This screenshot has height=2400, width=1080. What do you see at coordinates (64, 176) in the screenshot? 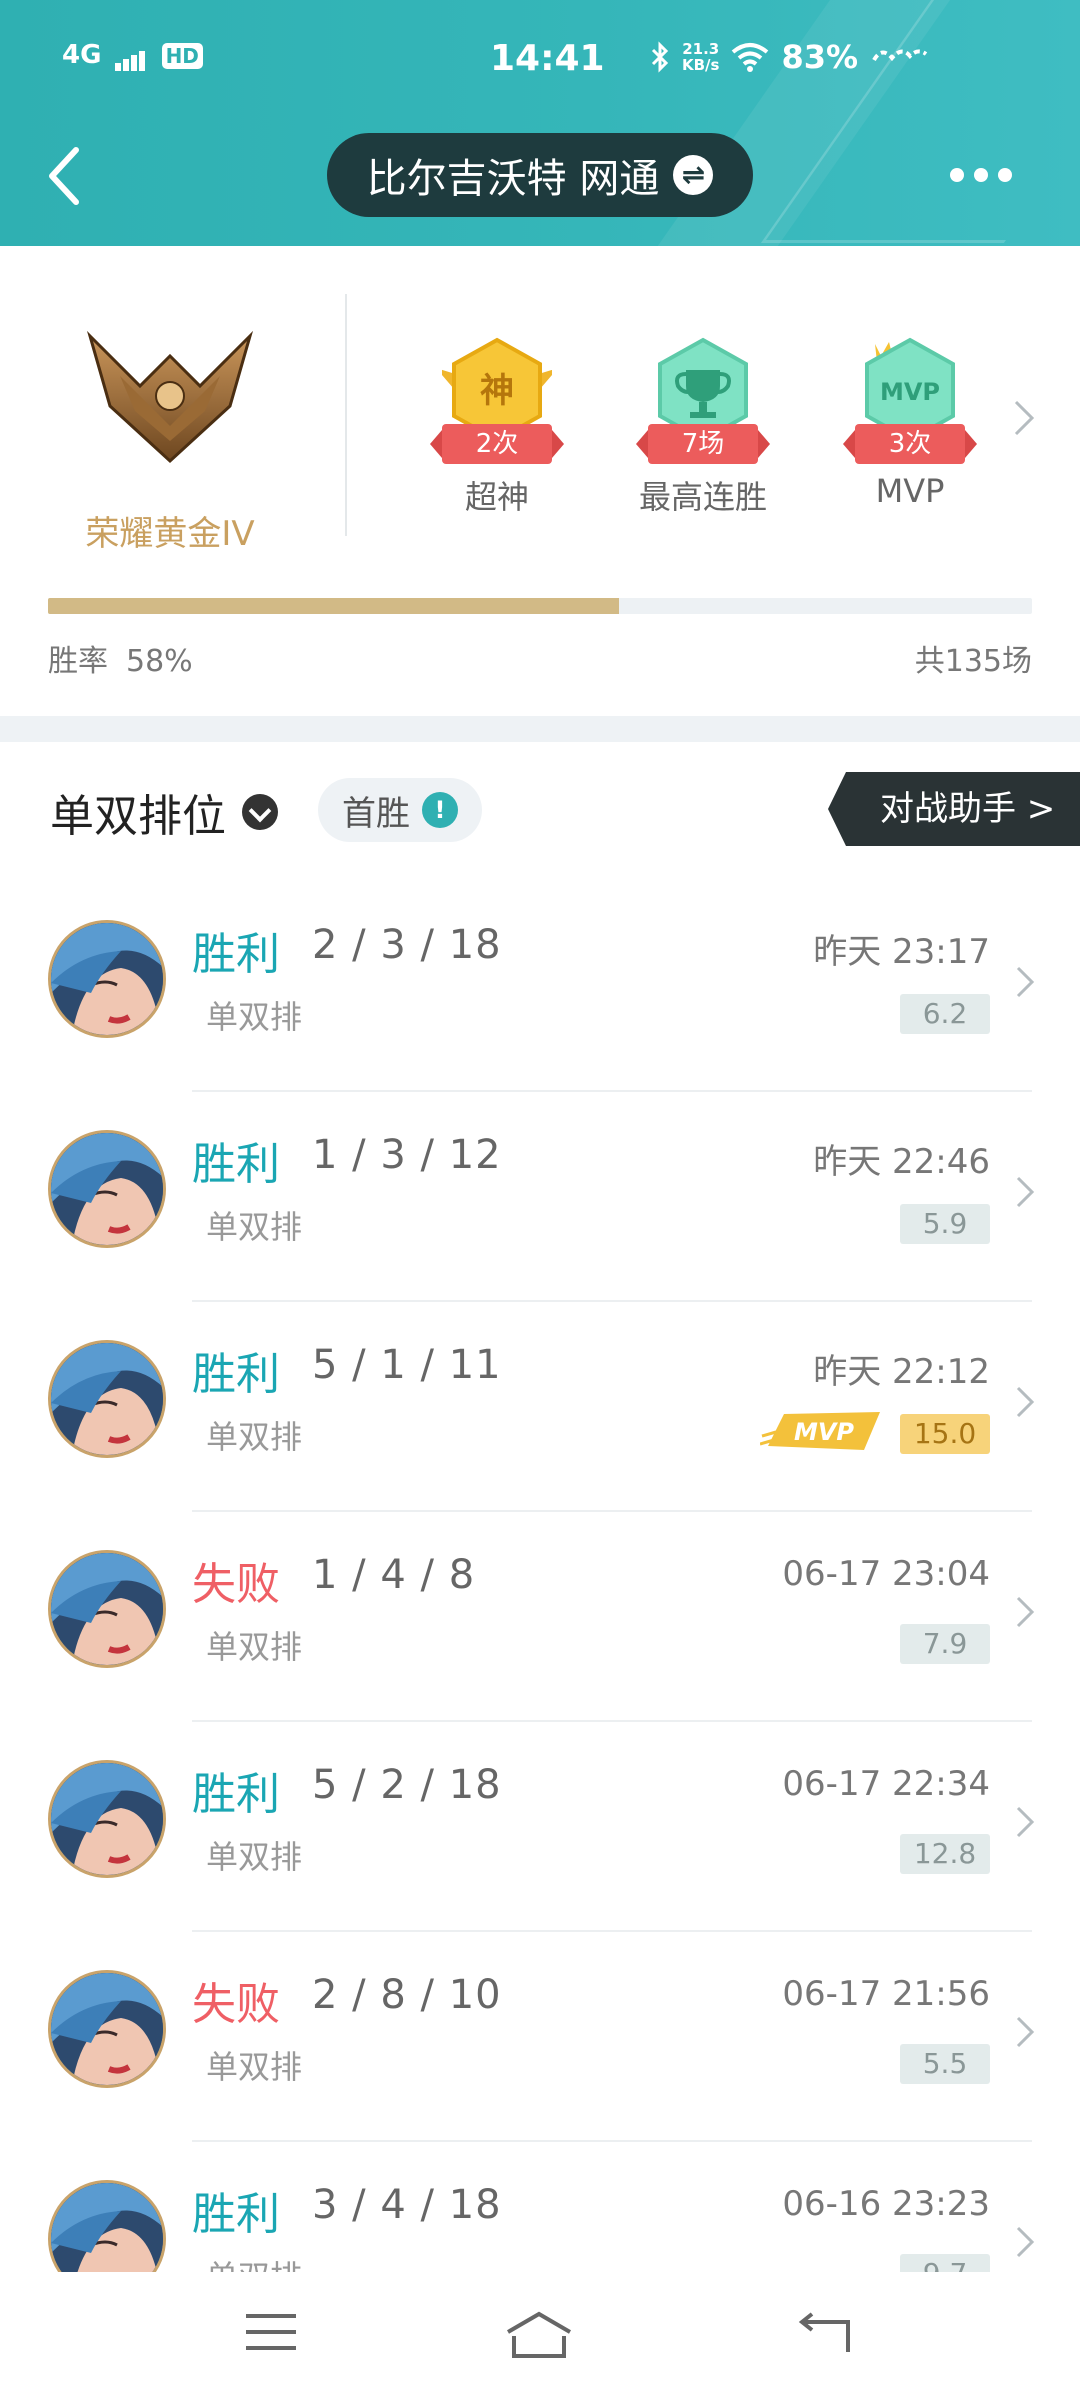
I see `back-arrow-icon` at bounding box center [64, 176].